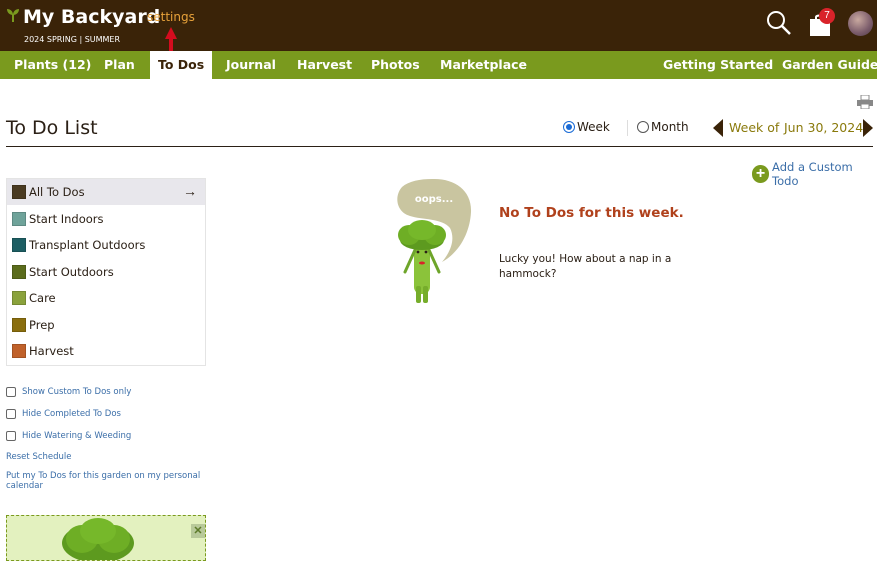 This screenshot has height=561, width=877. What do you see at coordinates (71, 414) in the screenshot?
I see `option-label: Hide Completed To Dos` at bounding box center [71, 414].